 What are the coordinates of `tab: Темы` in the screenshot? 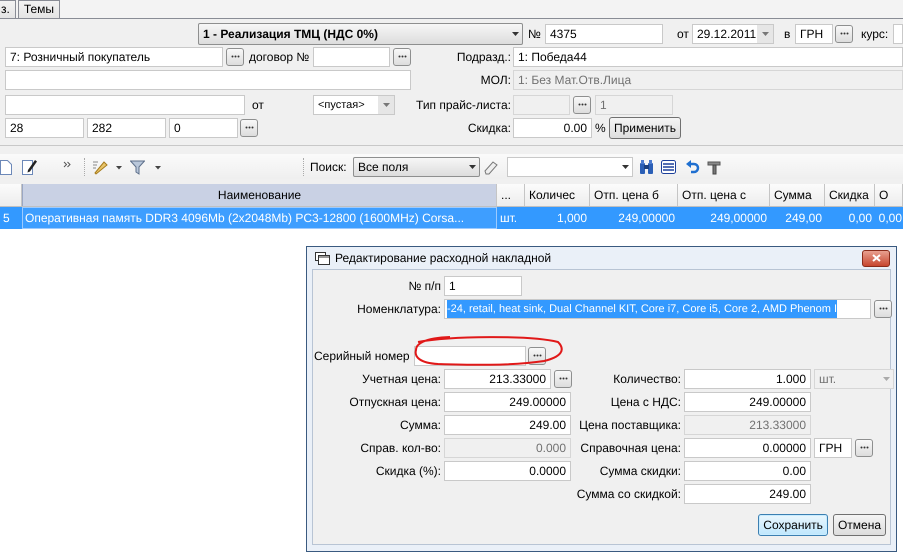 It's located at (39, 9).